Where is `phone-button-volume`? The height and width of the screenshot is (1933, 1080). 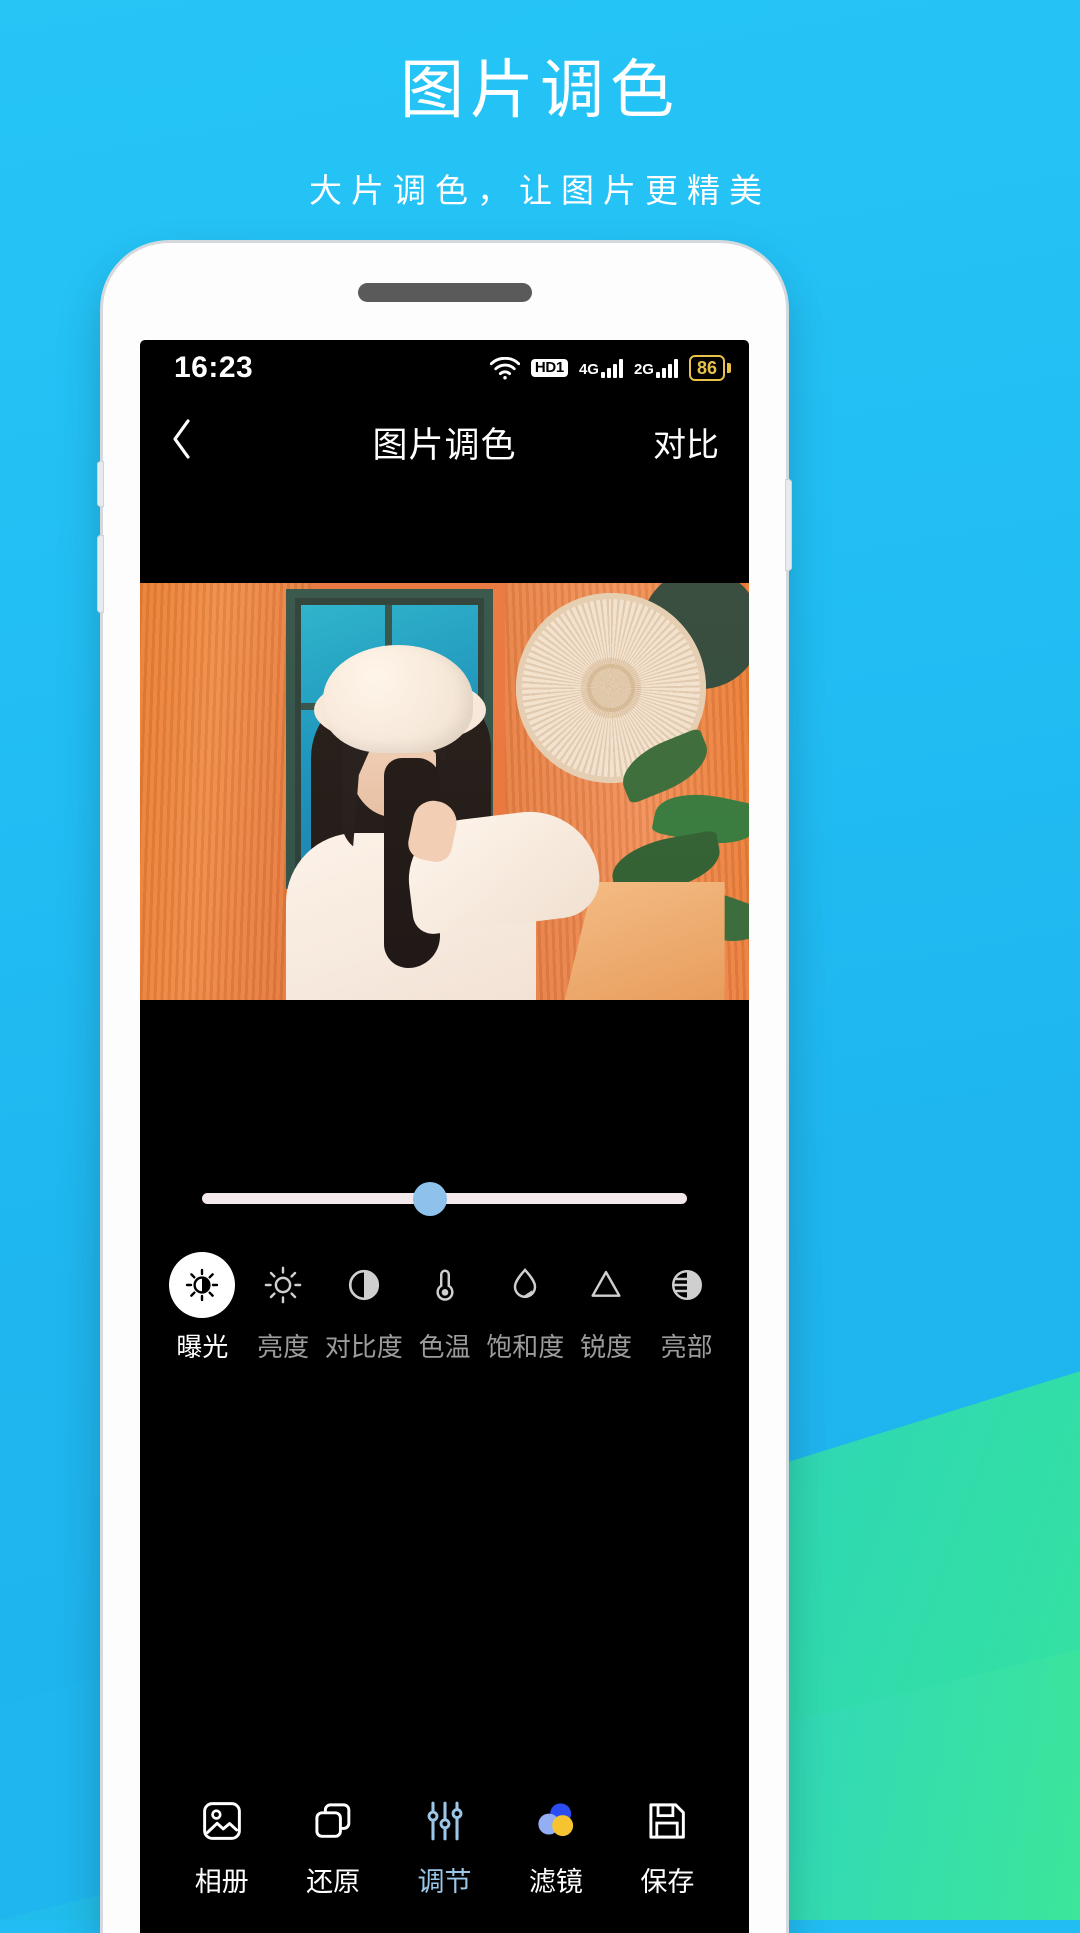 phone-button-volume is located at coordinates (100, 574).